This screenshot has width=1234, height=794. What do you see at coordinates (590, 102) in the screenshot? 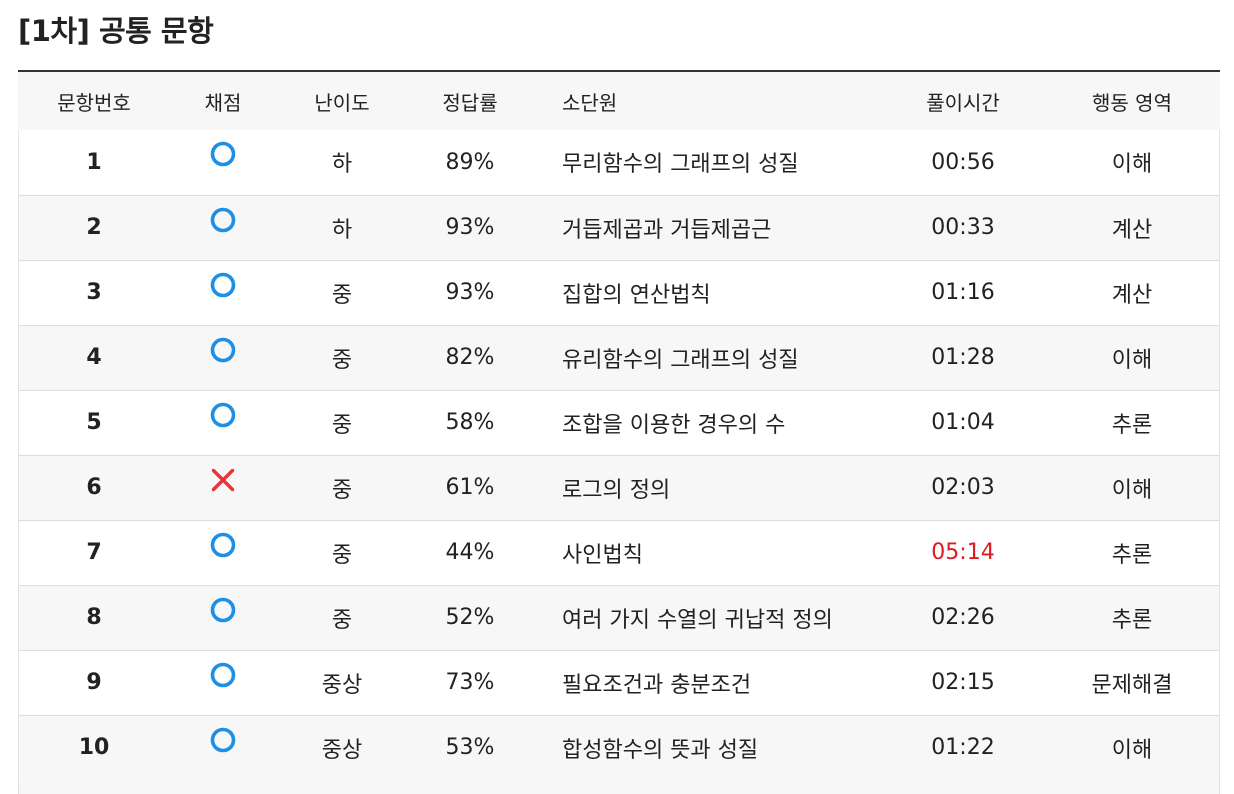
I see `header-subunit: 소단원` at bounding box center [590, 102].